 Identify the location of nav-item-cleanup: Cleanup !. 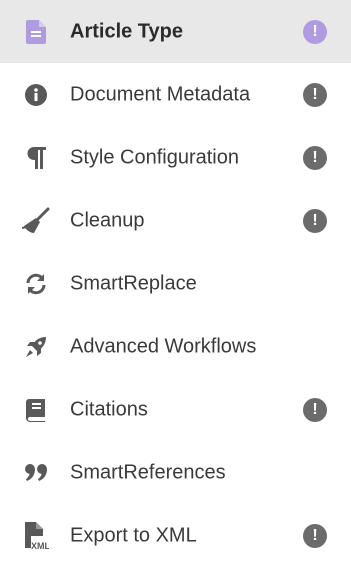
(175, 220).